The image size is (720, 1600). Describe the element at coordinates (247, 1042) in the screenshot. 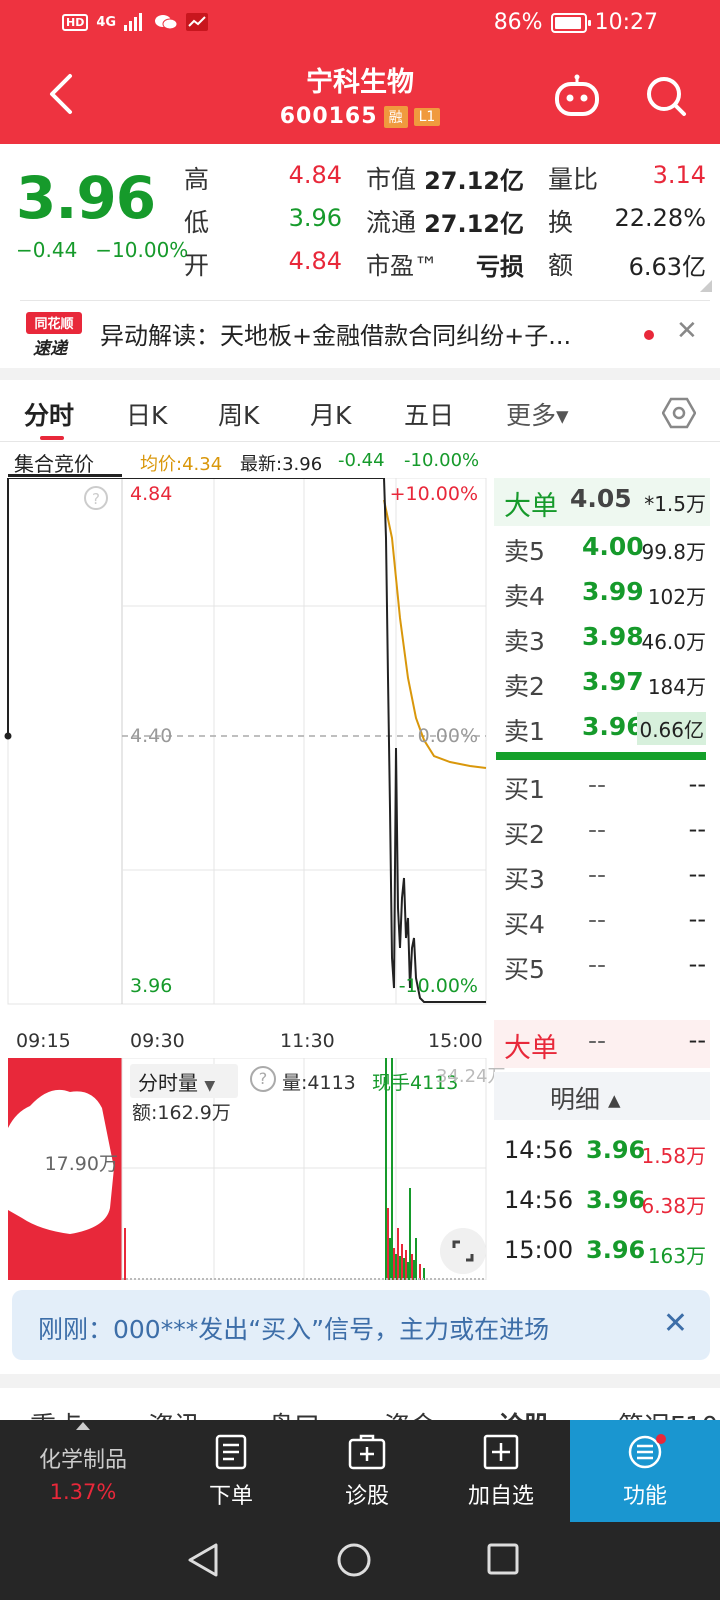

I see `time-axis: 09:15 09:30 11:30 15:00` at that location.